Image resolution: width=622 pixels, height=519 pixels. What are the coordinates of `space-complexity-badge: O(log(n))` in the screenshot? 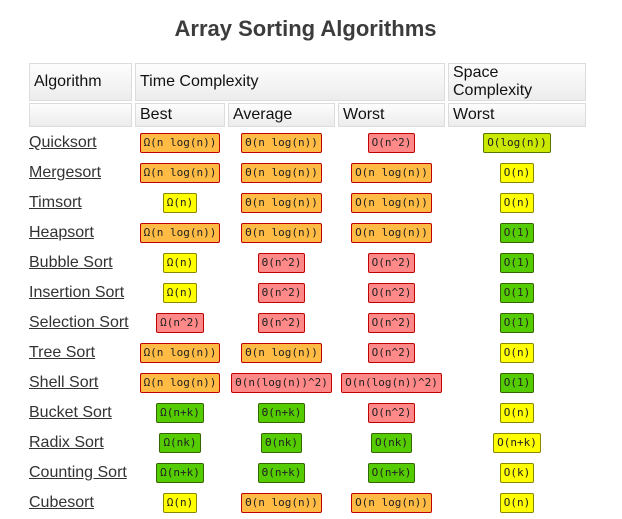 It's located at (517, 143).